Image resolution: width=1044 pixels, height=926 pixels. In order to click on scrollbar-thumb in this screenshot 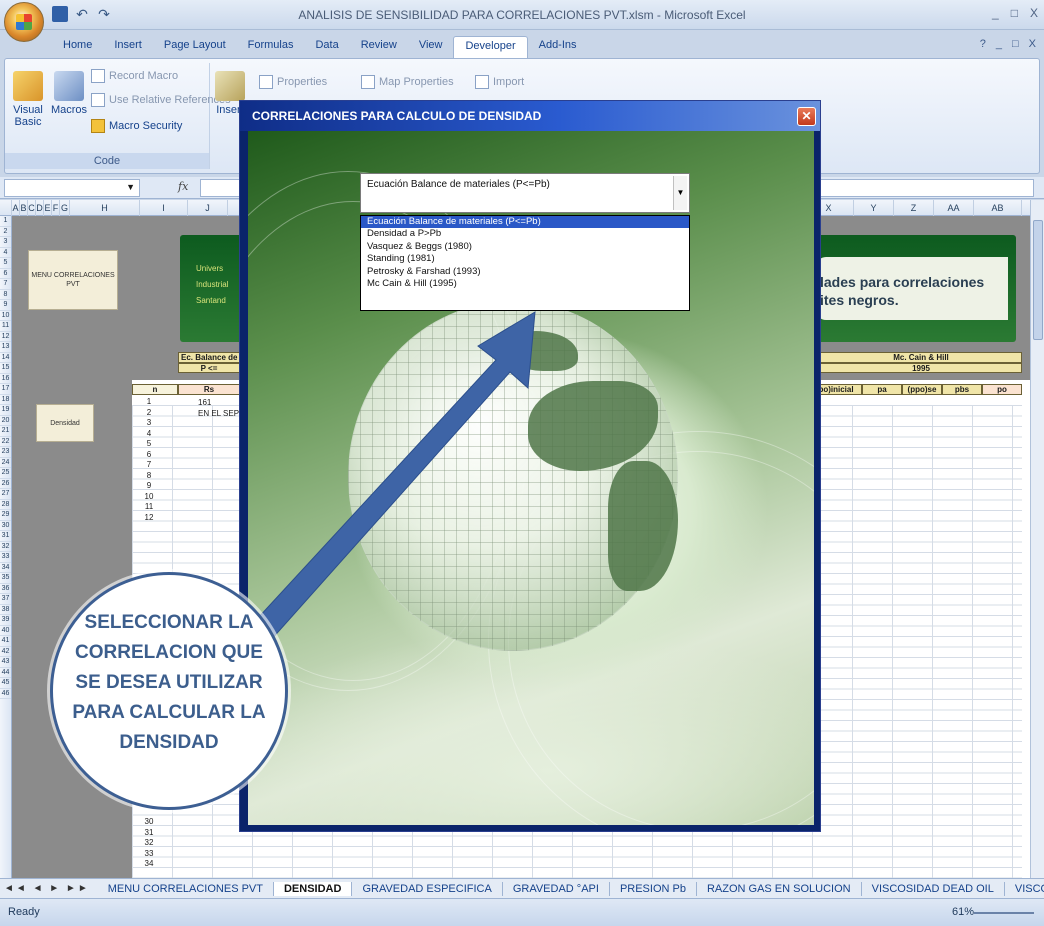, I will do `click(1038, 280)`.